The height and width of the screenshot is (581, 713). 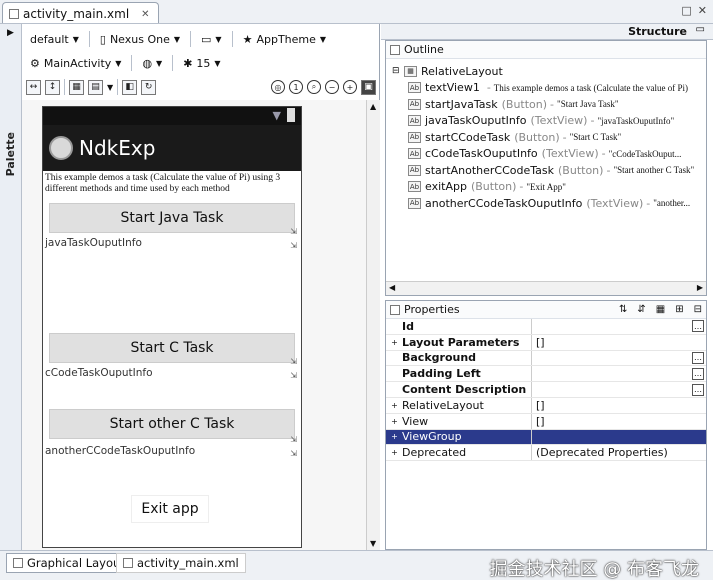 What do you see at coordinates (10, 33) in the screenshot?
I see `collapse-arrow-icon: ▶` at bounding box center [10, 33].